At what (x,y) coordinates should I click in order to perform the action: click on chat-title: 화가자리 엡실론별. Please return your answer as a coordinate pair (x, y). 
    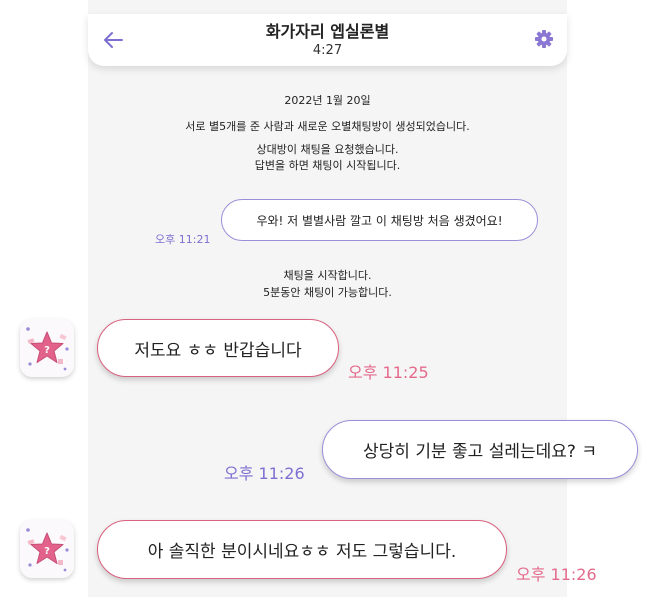
    Looking at the image, I should click on (327, 31).